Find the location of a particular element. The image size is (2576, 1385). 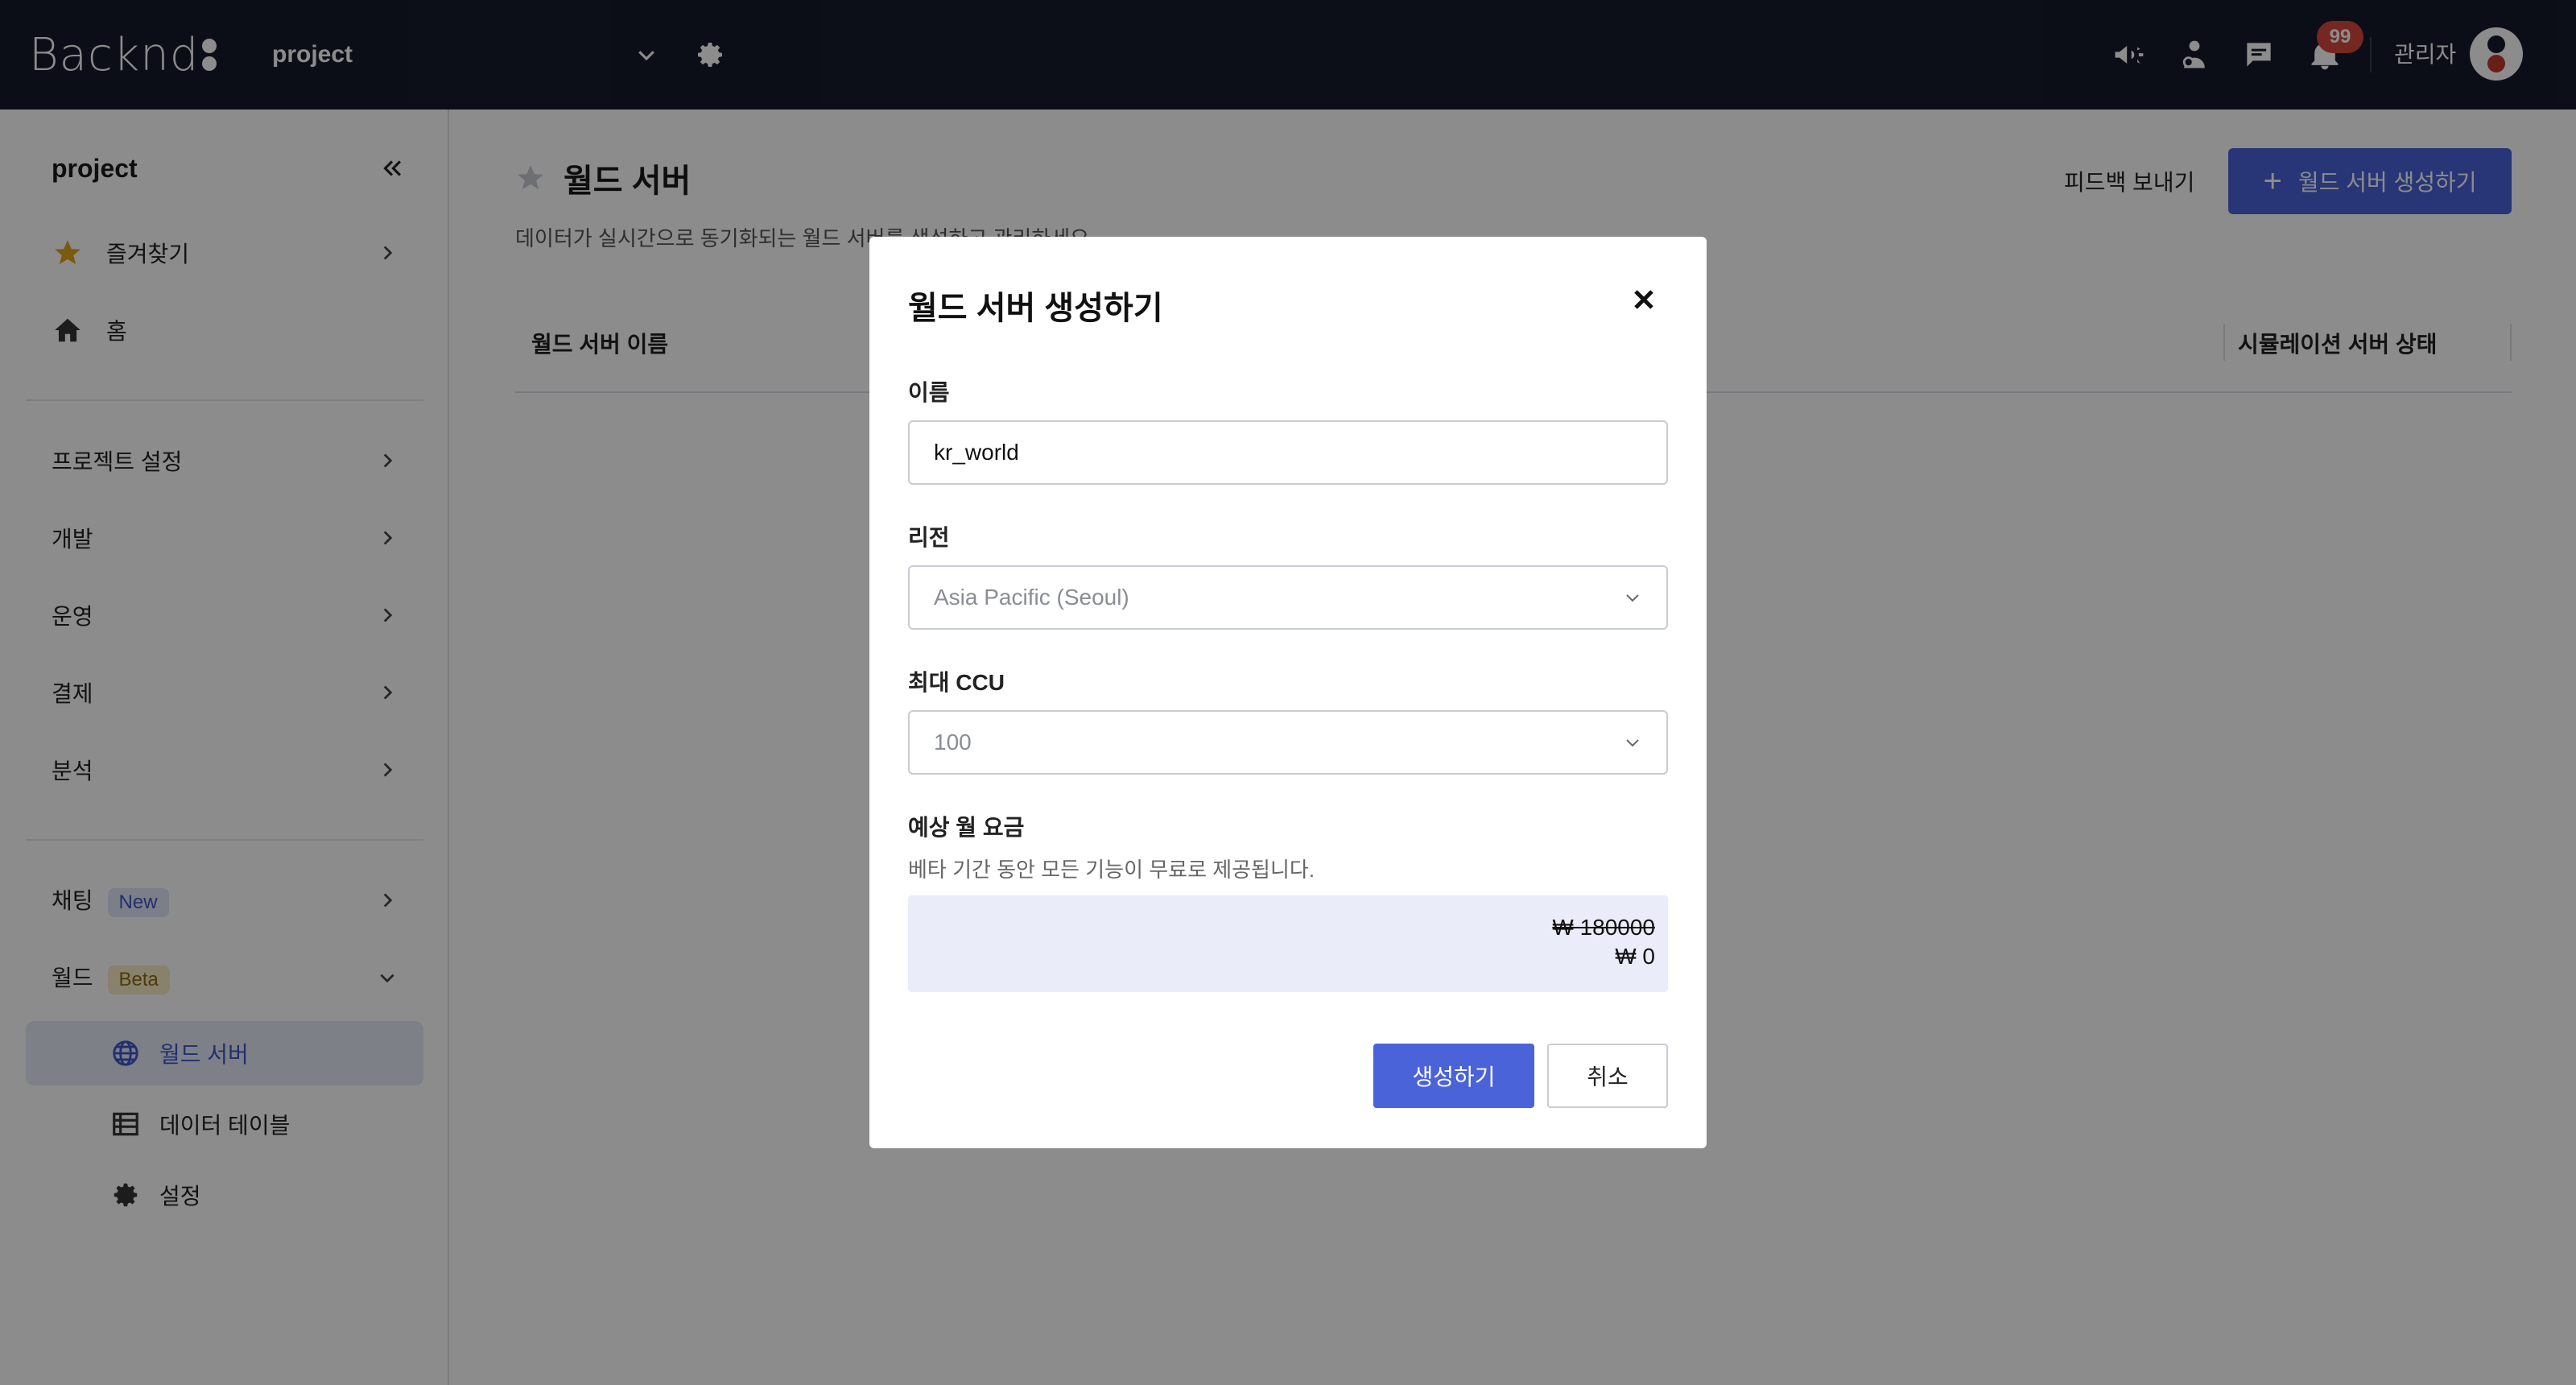

region-select: Asia Pacific (Seoul) is located at coordinates (1288, 597).